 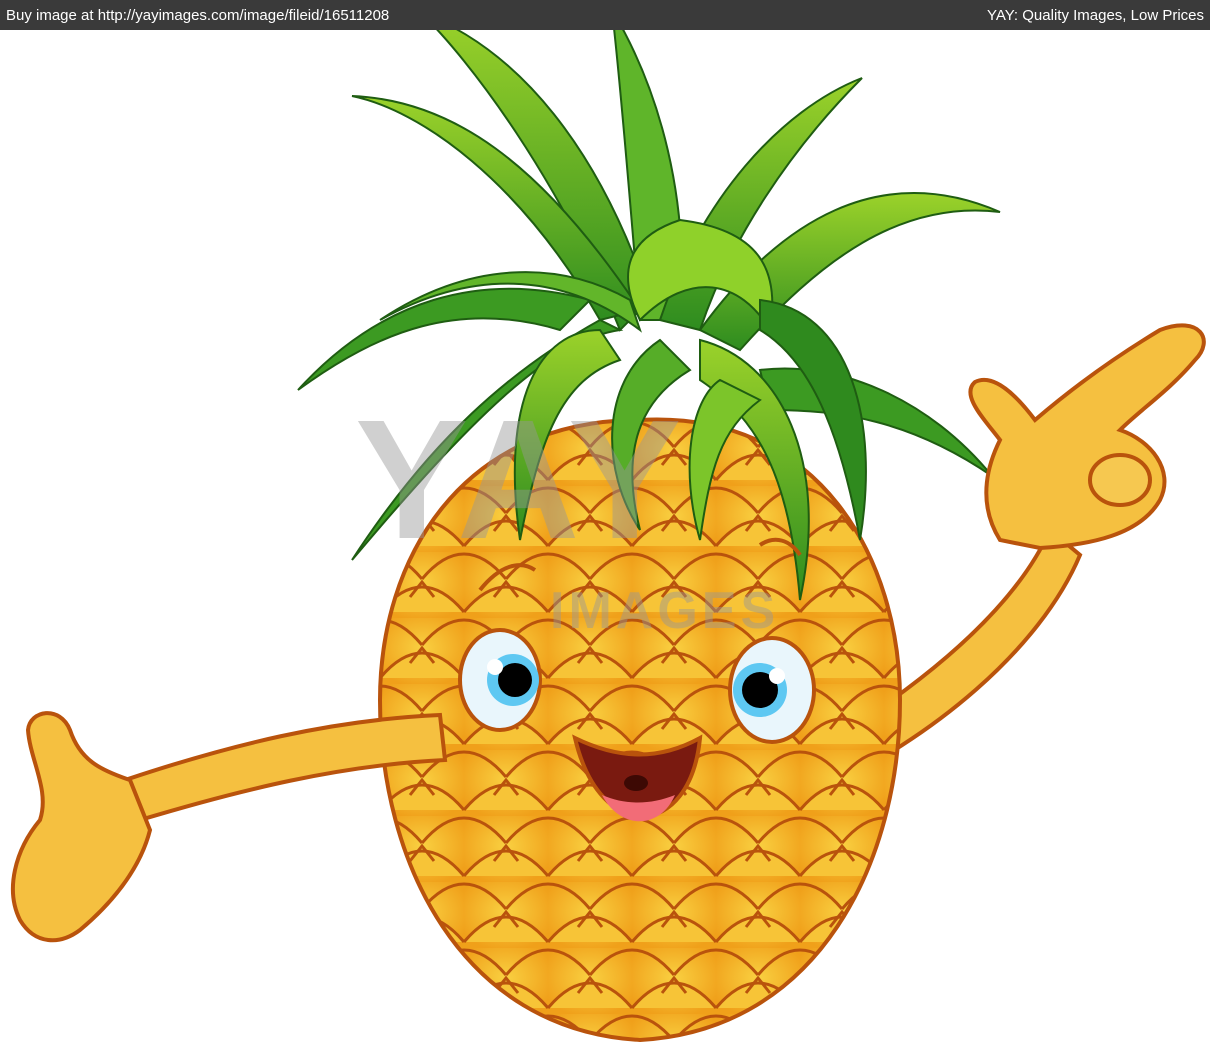 What do you see at coordinates (82, 827) in the screenshot?
I see `left-hand` at bounding box center [82, 827].